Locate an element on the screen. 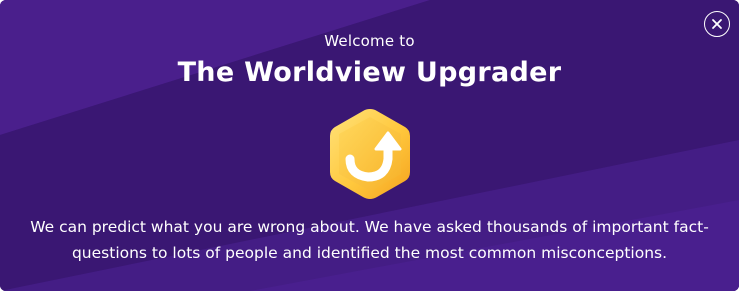 This screenshot has width=739, height=291. close-icon is located at coordinates (717, 24).